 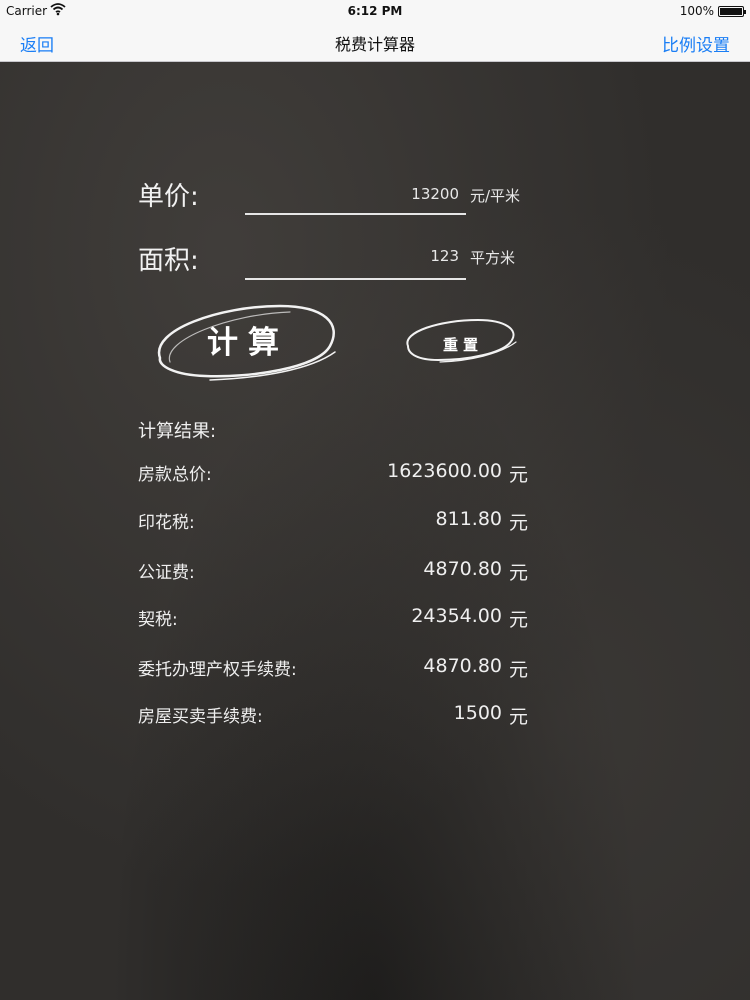 What do you see at coordinates (333, 571) in the screenshot?
I see `result-row-notary-fee: 公证费: 4870.80 元` at bounding box center [333, 571].